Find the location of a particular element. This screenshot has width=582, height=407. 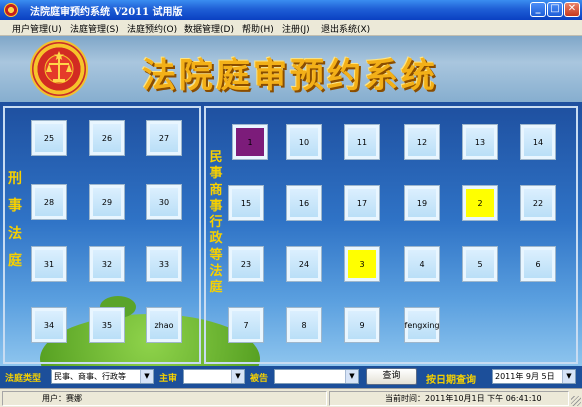

menu-register: 注册(J) is located at coordinates (296, 28).